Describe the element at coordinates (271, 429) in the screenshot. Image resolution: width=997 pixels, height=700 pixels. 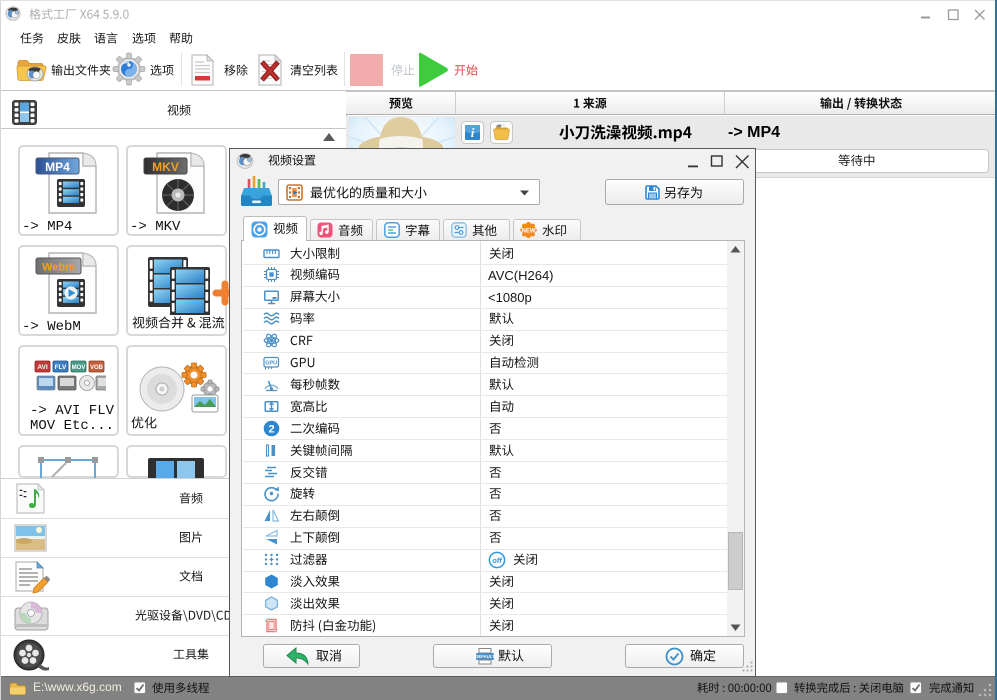
I see `svg-text: 2` at that location.